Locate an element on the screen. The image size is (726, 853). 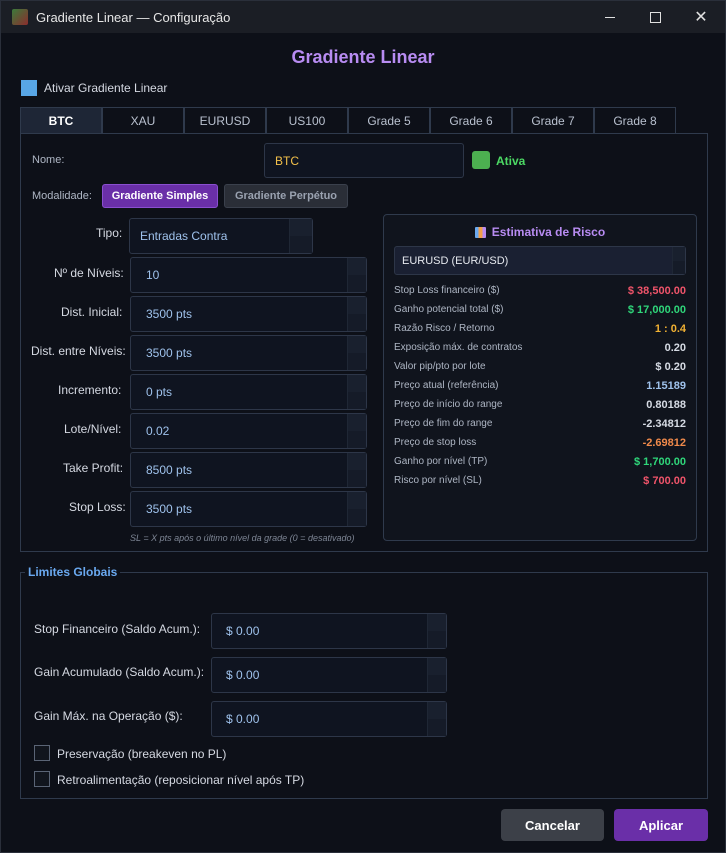
type-select: Entradas Contra is located at coordinates (221, 236).